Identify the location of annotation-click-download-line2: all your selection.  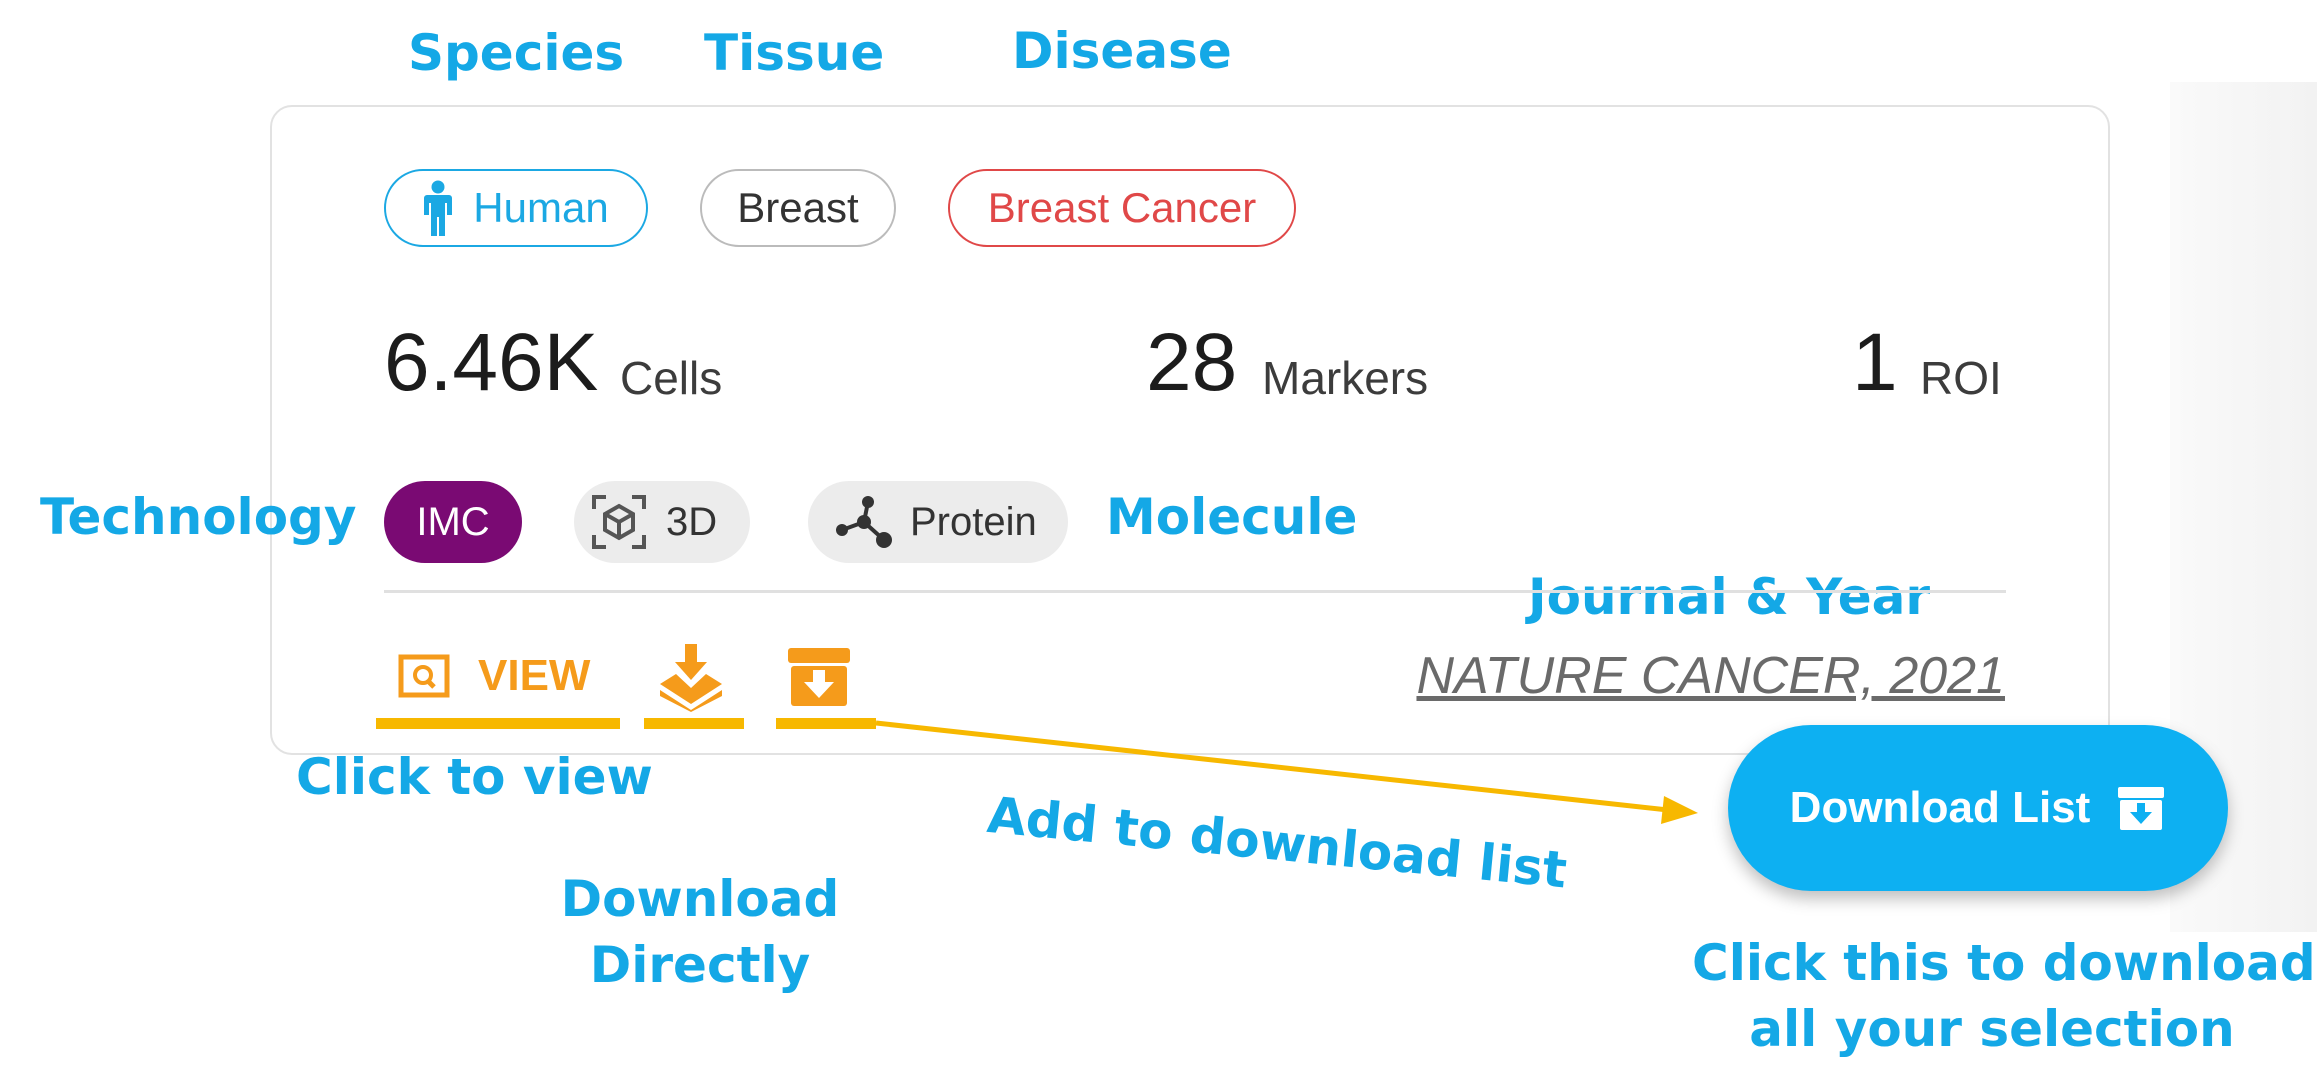
(1992, 1029).